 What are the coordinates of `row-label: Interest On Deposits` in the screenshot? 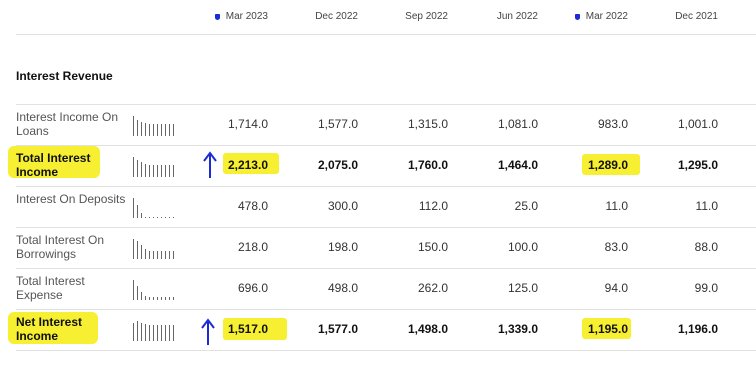 It's located at (71, 199).